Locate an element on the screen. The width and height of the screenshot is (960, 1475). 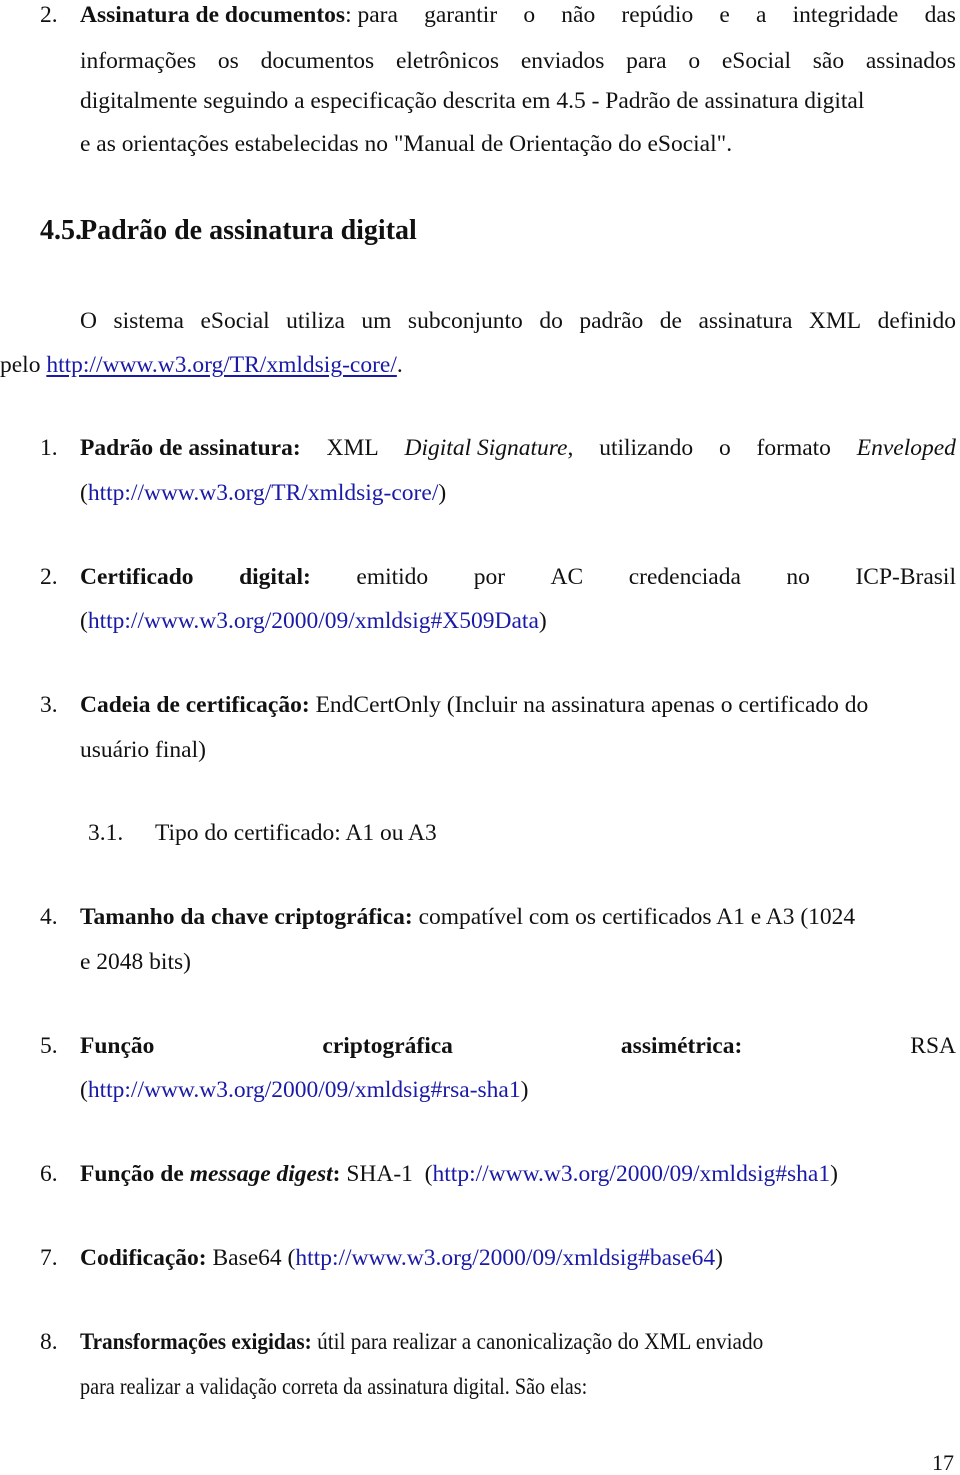
item-label: Certificado is located at coordinates (137, 577).